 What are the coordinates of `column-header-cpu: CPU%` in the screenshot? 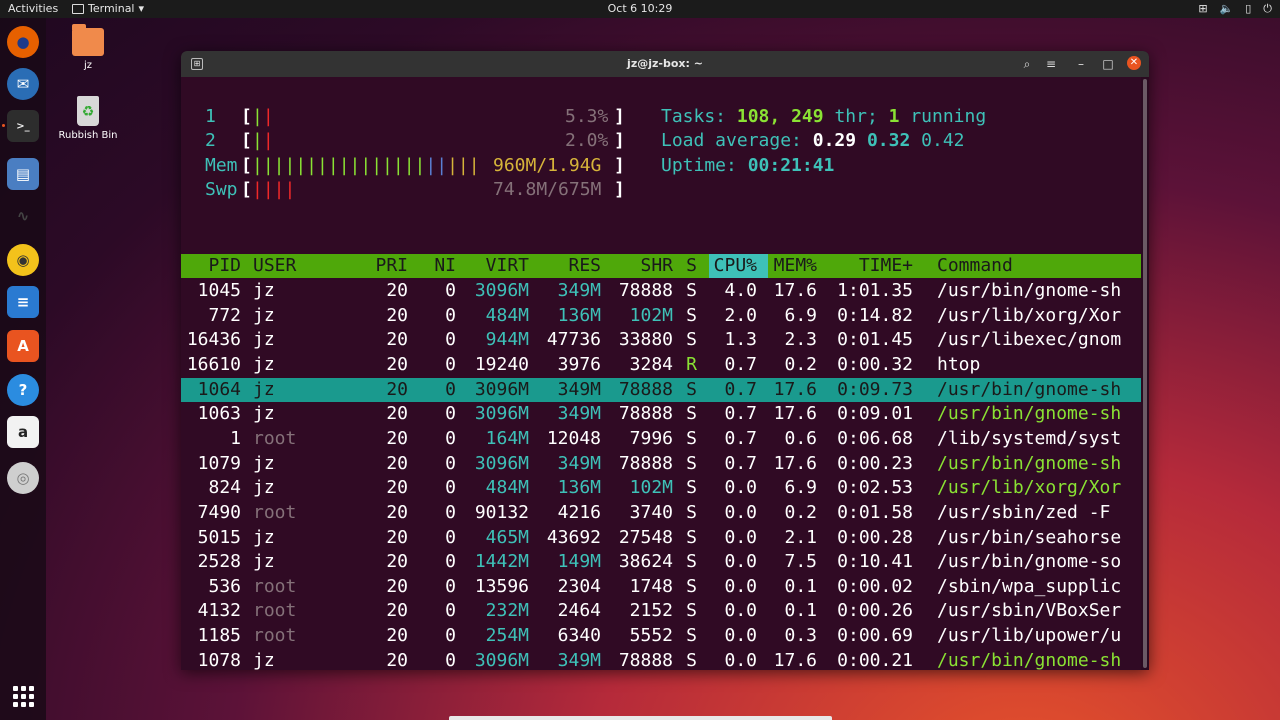 It's located at (735, 266).